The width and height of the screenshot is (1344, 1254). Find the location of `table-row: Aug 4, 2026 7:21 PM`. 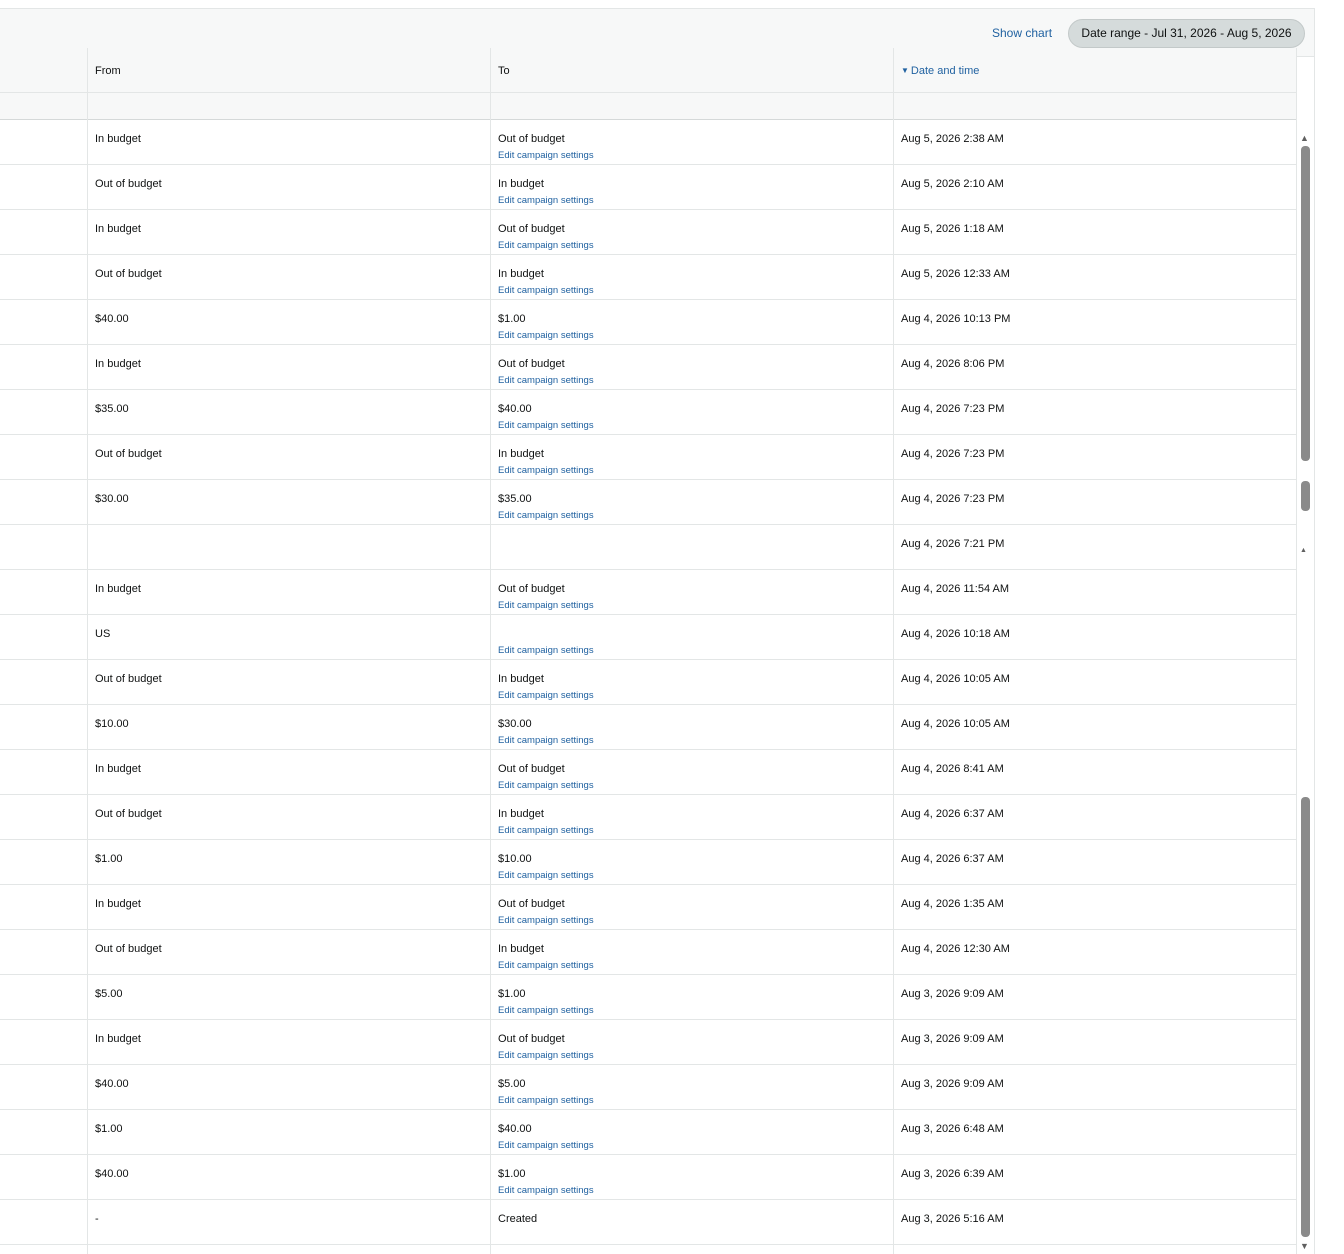

table-row: Aug 4, 2026 7:21 PM is located at coordinates (648, 547).